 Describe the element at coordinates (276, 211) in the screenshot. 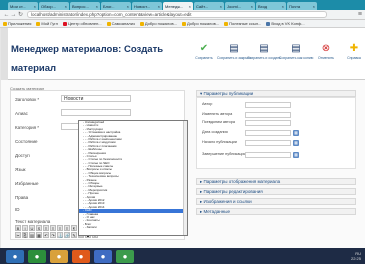

I see `collapsible-panel-header: ▸ Метаданные` at that location.